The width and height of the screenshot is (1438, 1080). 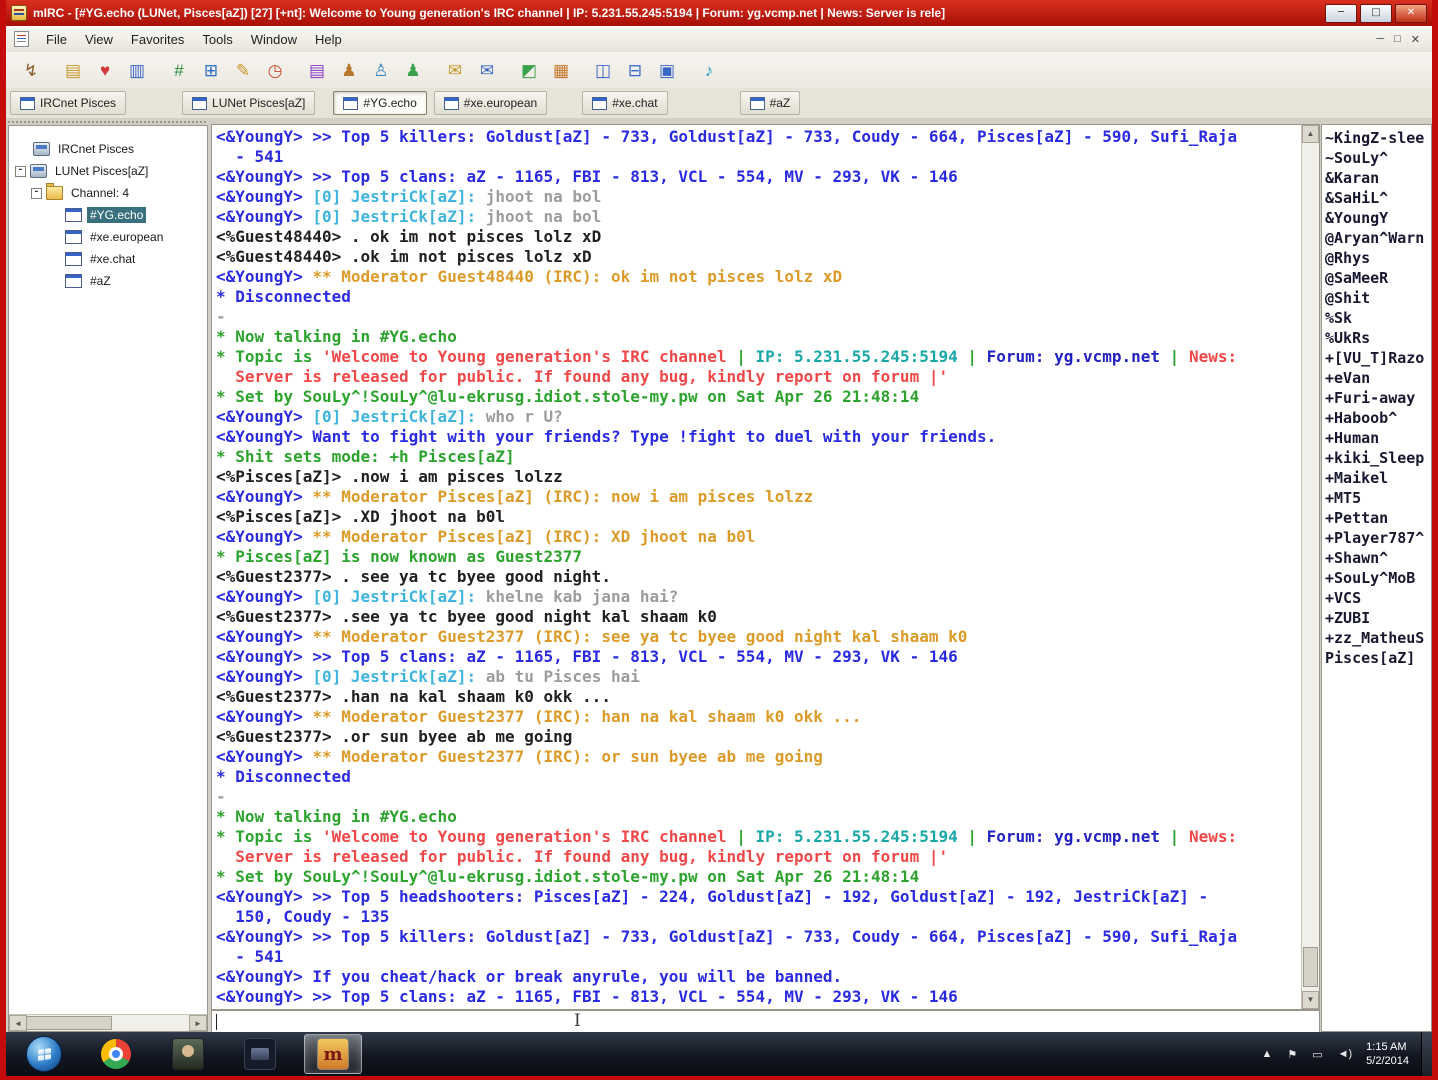 I want to click on channel-window-icon, so click(x=200, y=103).